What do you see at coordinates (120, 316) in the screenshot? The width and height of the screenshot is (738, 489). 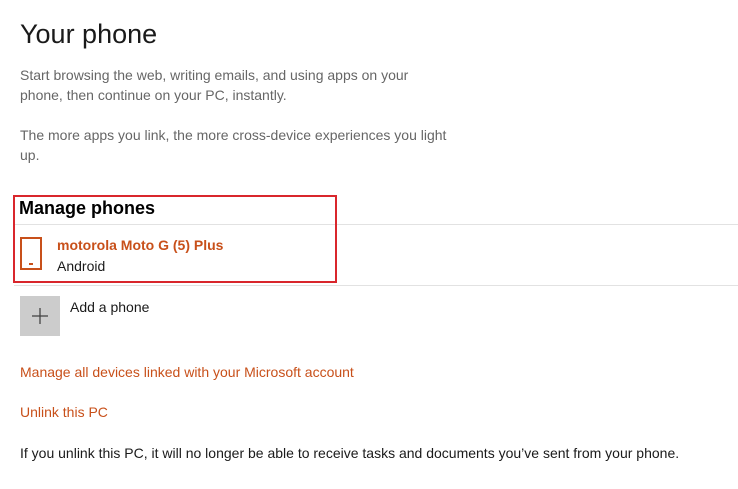 I see `add-phone-button: Add a phone` at bounding box center [120, 316].